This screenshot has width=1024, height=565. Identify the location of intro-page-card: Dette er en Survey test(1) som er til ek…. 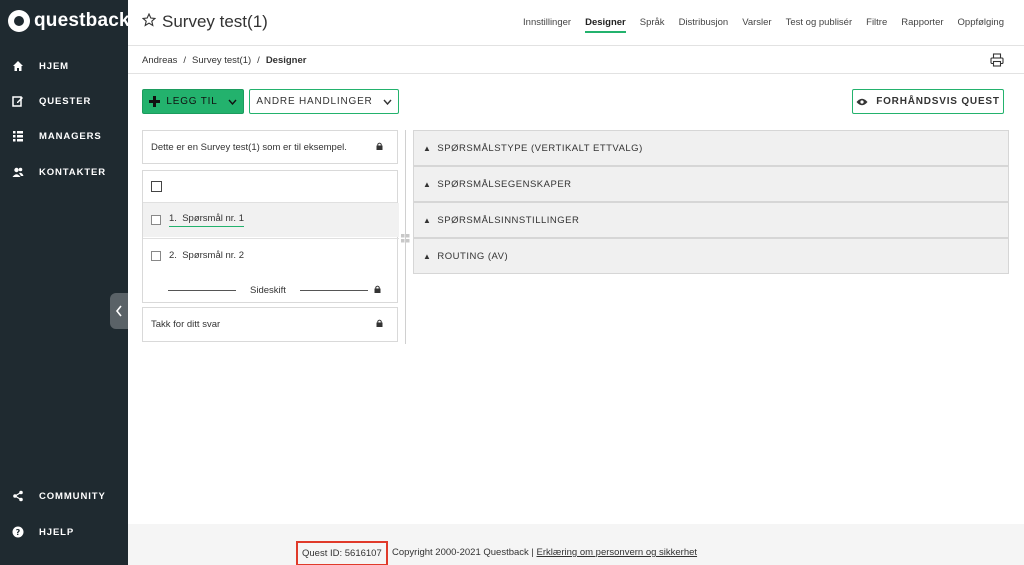
(270, 147).